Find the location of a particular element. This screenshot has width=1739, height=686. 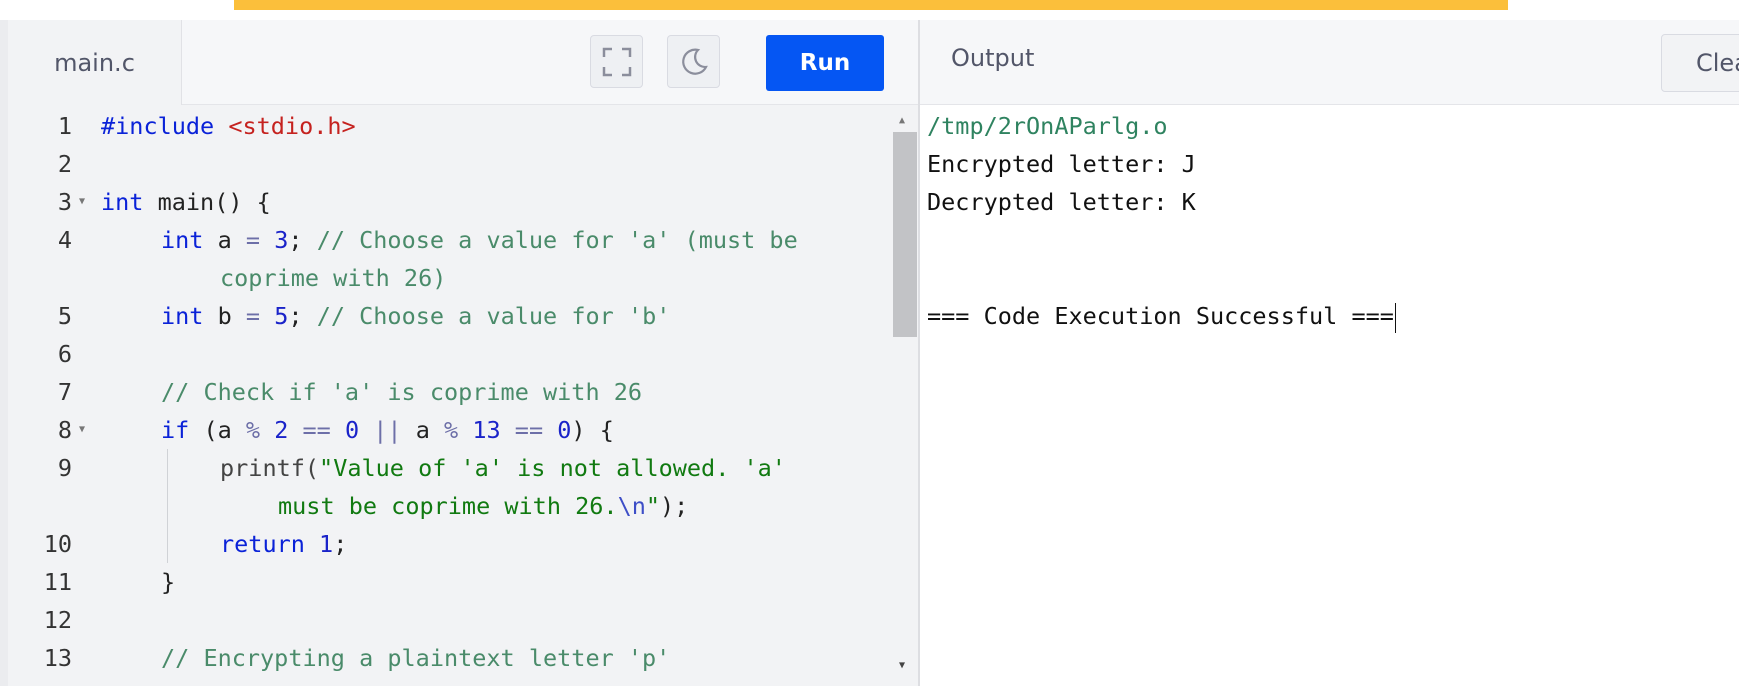

run-button: Run is located at coordinates (825, 63).